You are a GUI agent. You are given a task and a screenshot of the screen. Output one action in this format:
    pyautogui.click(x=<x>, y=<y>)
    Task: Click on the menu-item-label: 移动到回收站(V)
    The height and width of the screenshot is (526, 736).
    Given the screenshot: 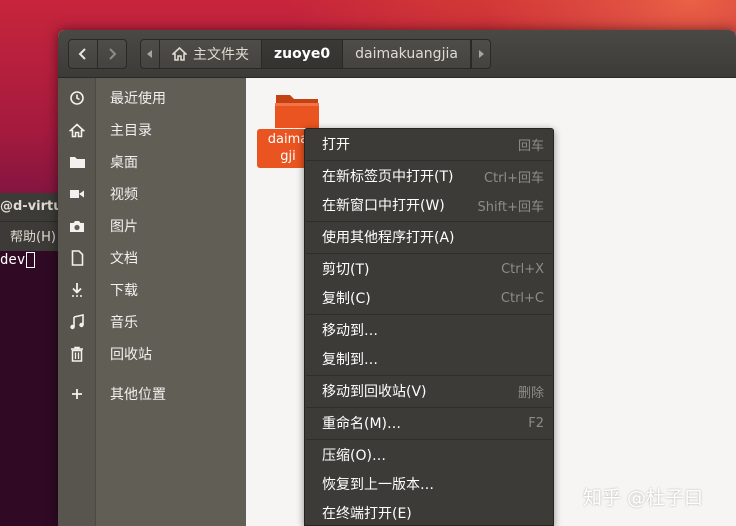 What is the action you would take?
    pyautogui.click(x=374, y=392)
    